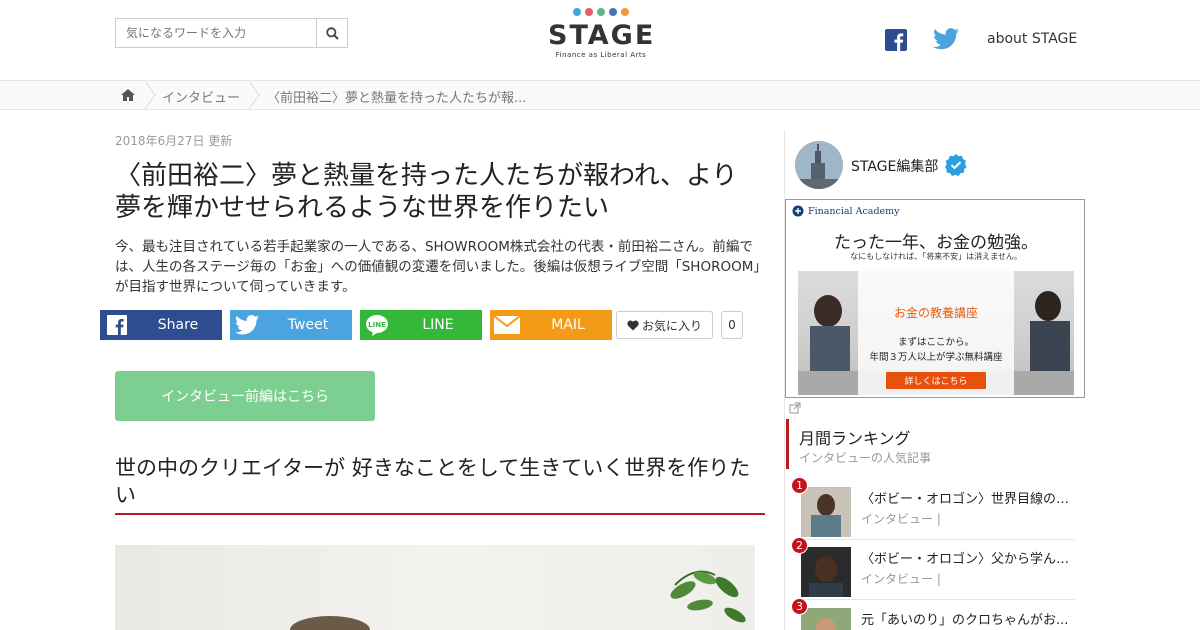 This screenshot has width=1200, height=630. Describe the element at coordinates (633, 325) in the screenshot. I see `heart-icon` at that location.